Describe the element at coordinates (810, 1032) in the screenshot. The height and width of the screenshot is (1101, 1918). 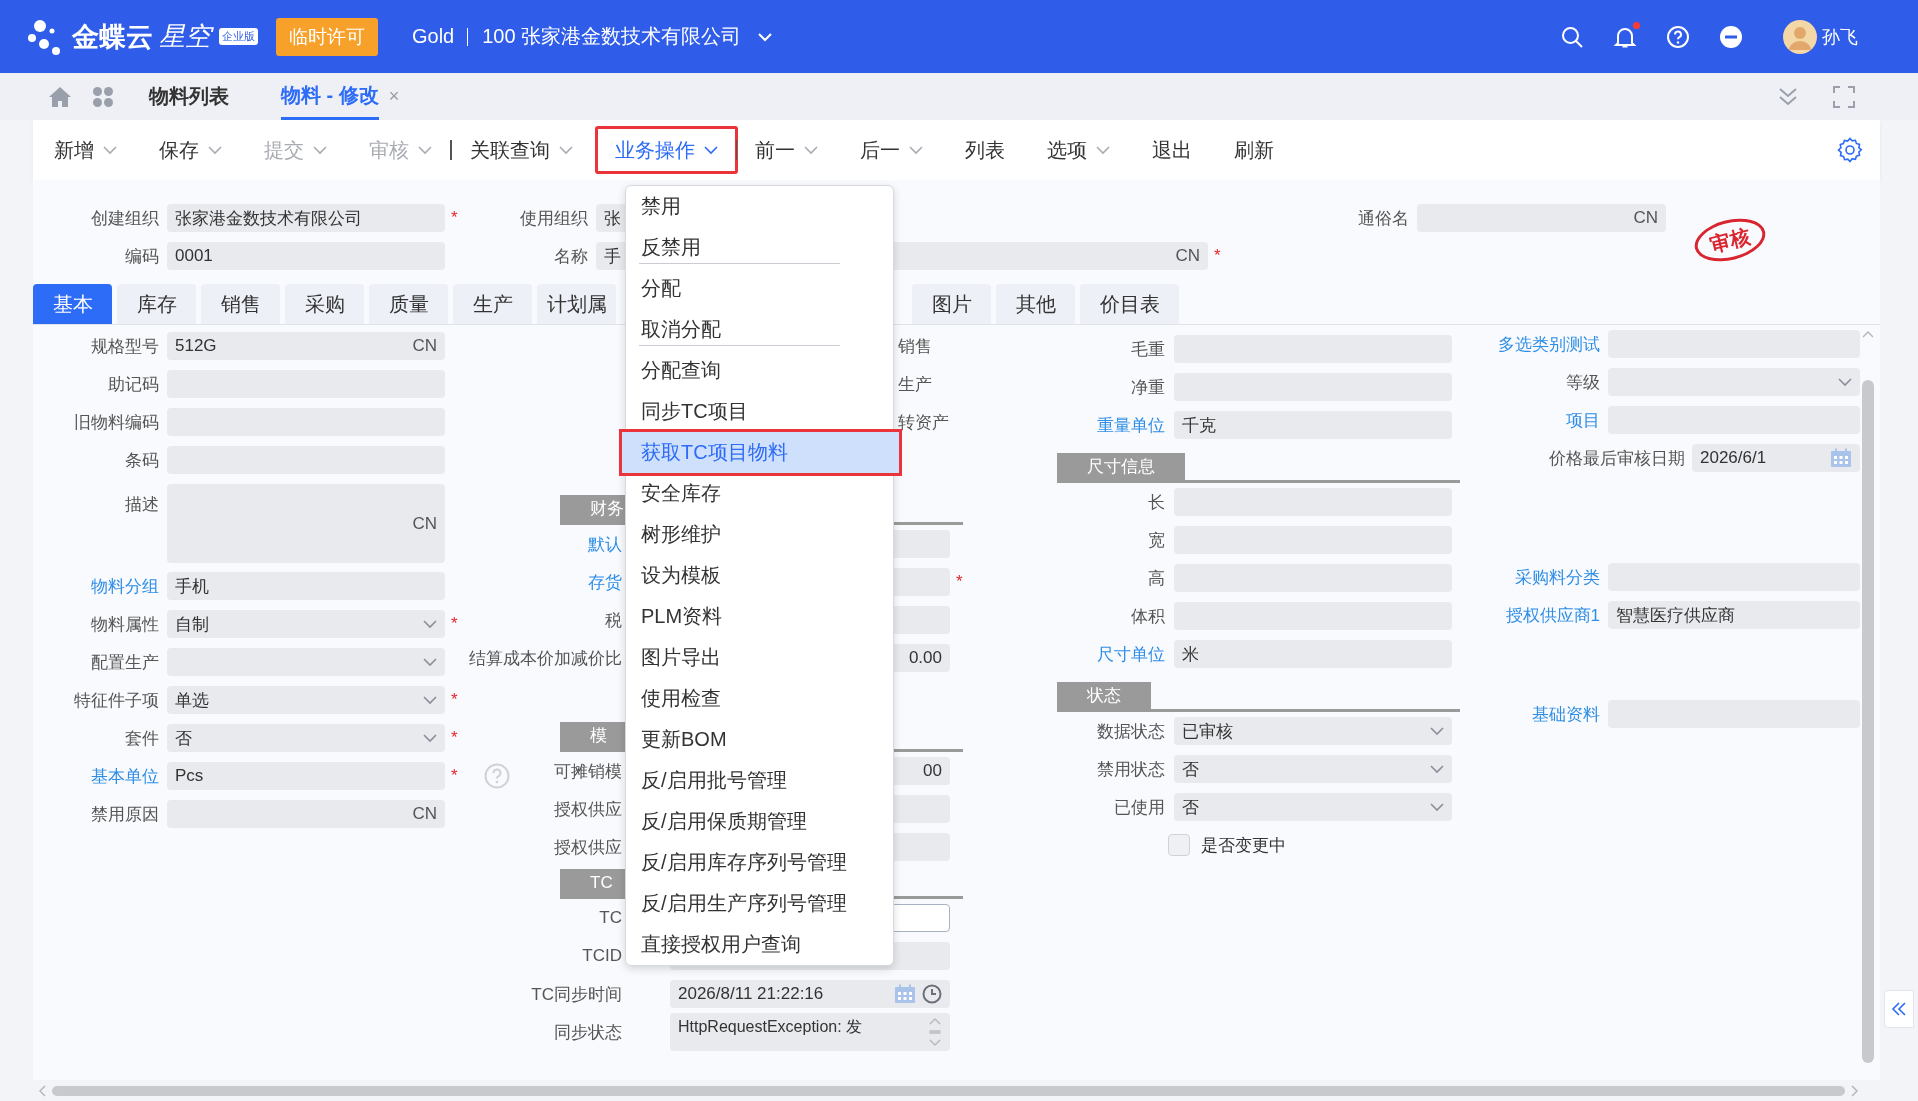
I see `text-area: HttpRequestException: 发` at that location.